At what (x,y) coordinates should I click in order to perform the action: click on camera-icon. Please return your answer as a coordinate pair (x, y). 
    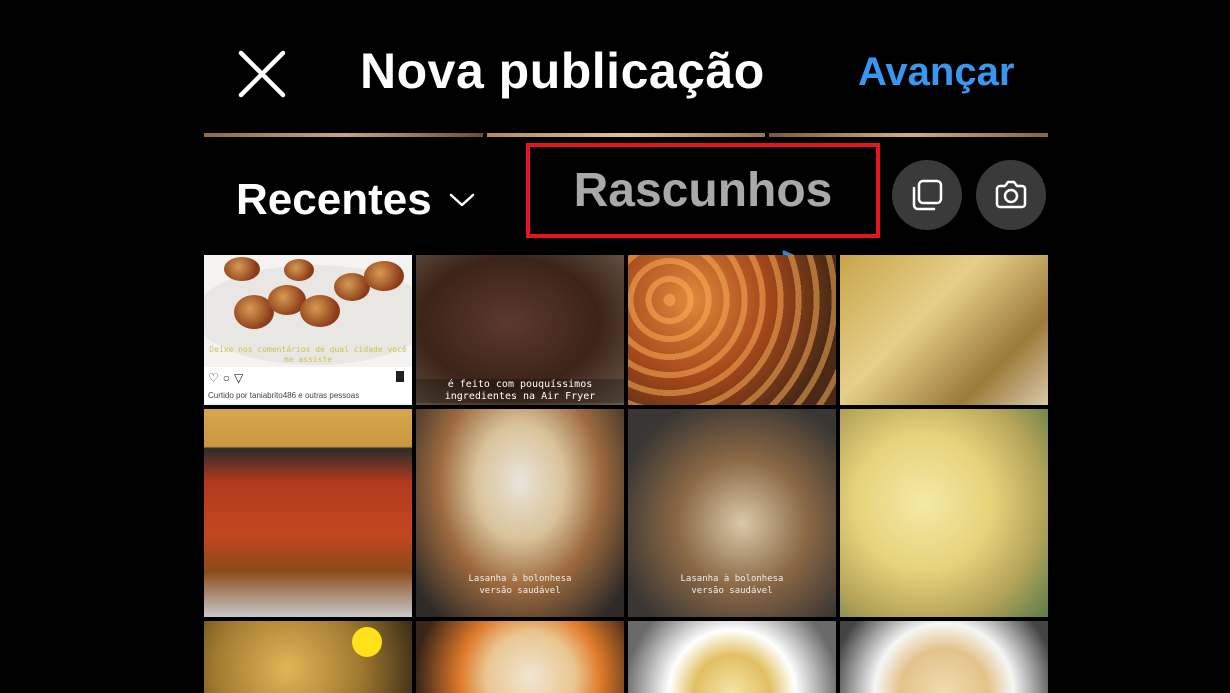
    Looking at the image, I should click on (1011, 194).